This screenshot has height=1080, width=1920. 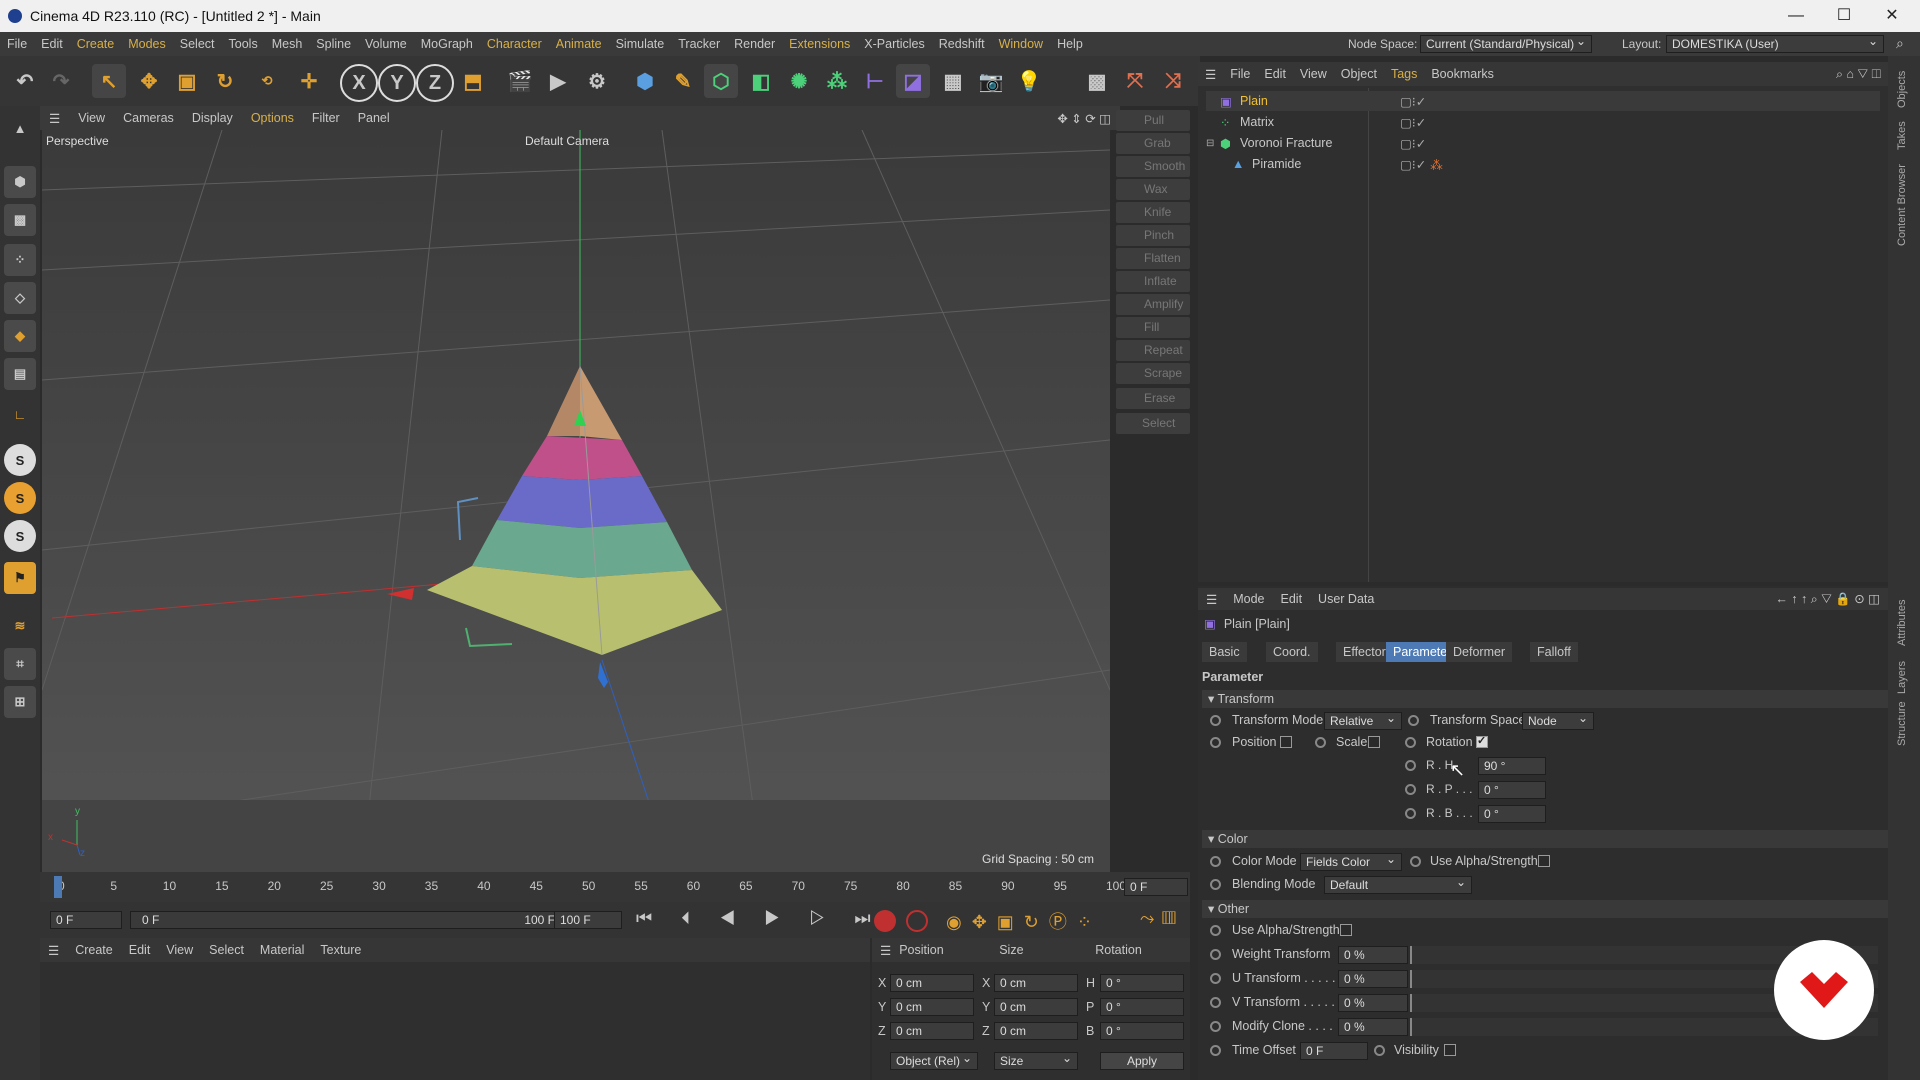 I want to click on undo-icon: ↶, so click(x=25, y=81).